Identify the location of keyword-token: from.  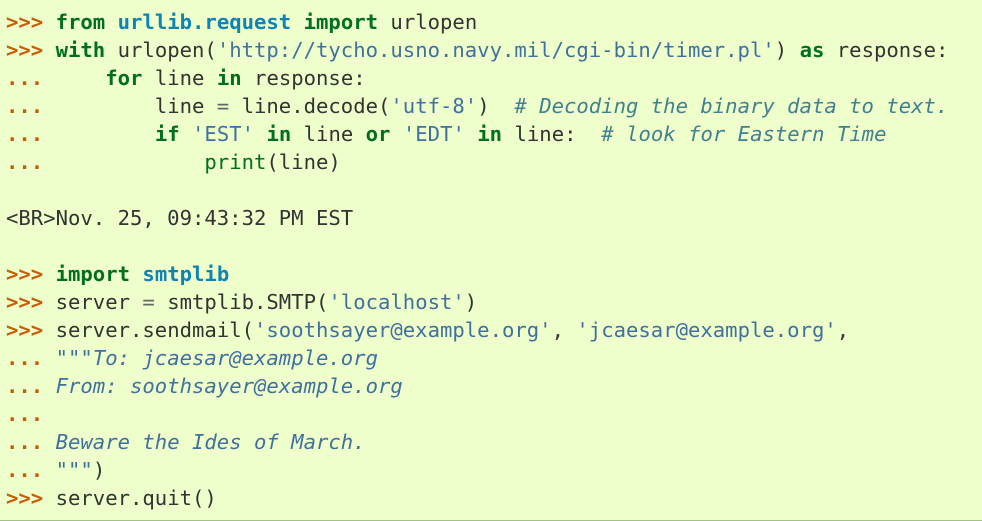
(80, 22).